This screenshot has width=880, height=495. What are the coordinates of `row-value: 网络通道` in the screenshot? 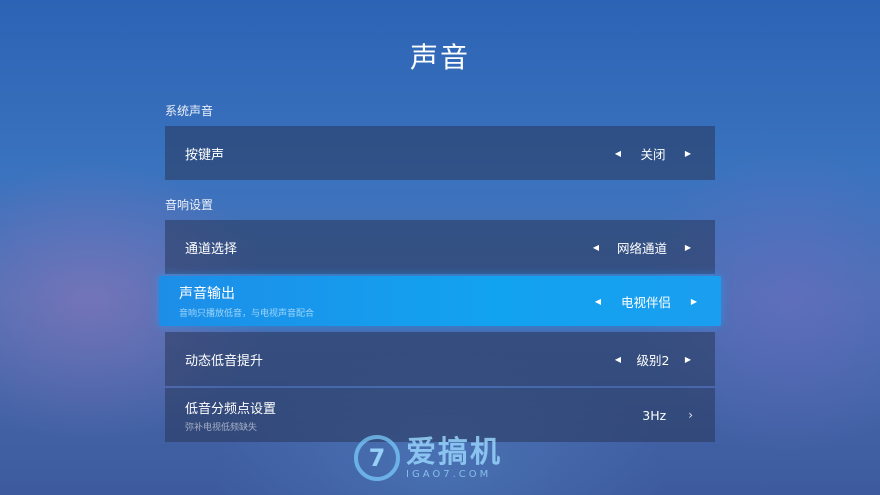 It's located at (641, 248).